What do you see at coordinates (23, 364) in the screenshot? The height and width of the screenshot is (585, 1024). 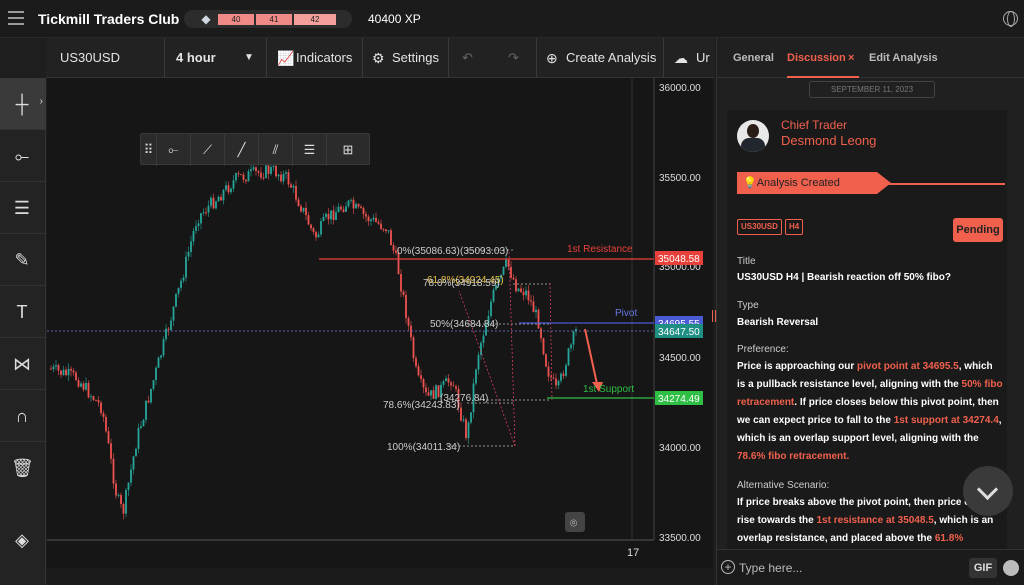 I see `pattern-tool: ⋈` at bounding box center [23, 364].